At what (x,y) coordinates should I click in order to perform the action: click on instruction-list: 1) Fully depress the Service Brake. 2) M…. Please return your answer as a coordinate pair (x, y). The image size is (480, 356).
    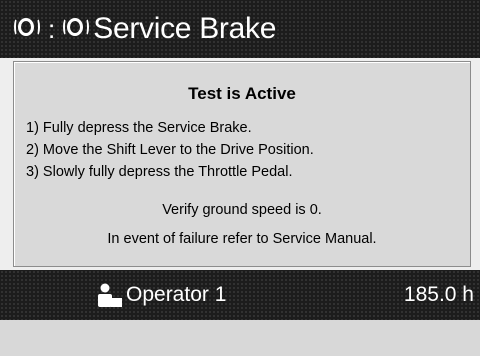
    Looking at the image, I should click on (170, 150).